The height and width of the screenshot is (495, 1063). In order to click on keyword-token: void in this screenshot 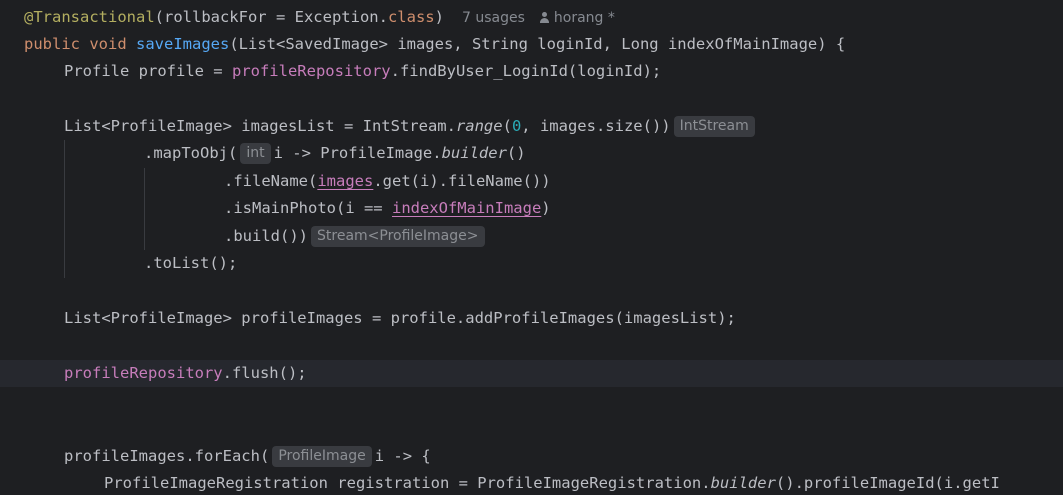, I will do `click(108, 44)`.